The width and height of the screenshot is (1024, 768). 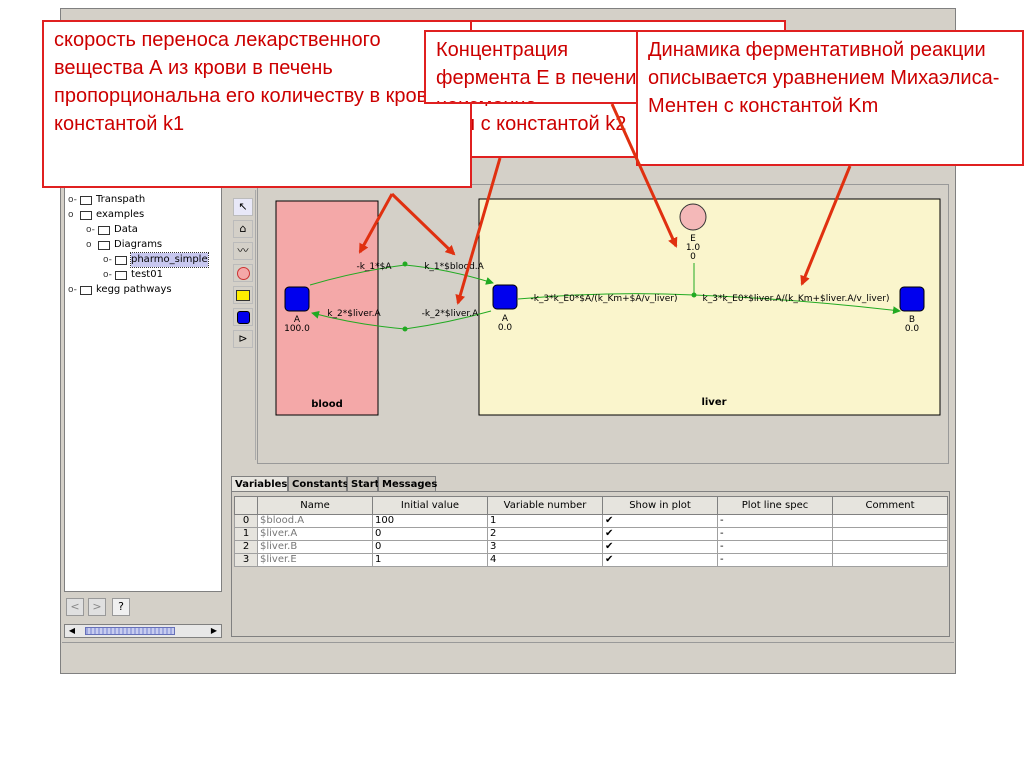 What do you see at coordinates (545, 547) in the screenshot?
I see `cell-variable-number: 3` at bounding box center [545, 547].